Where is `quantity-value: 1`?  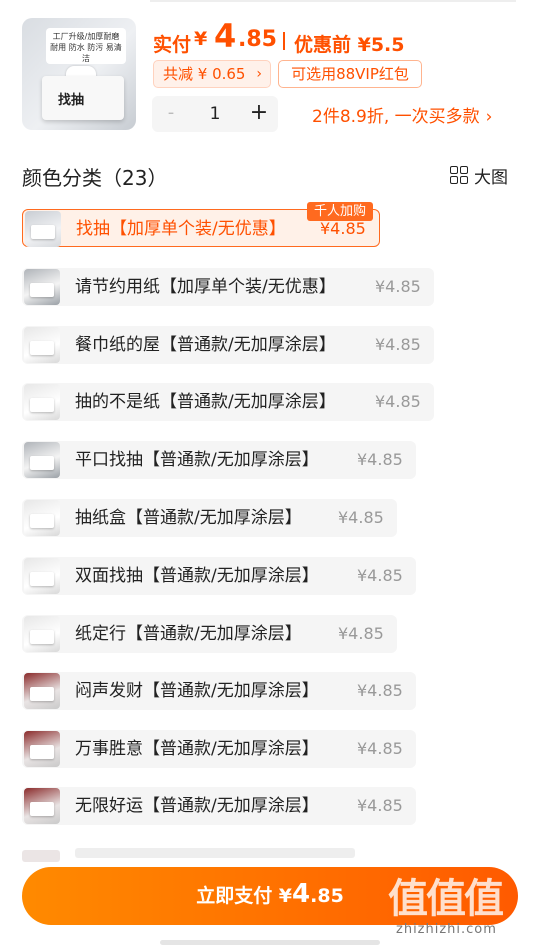 quantity-value: 1 is located at coordinates (215, 114).